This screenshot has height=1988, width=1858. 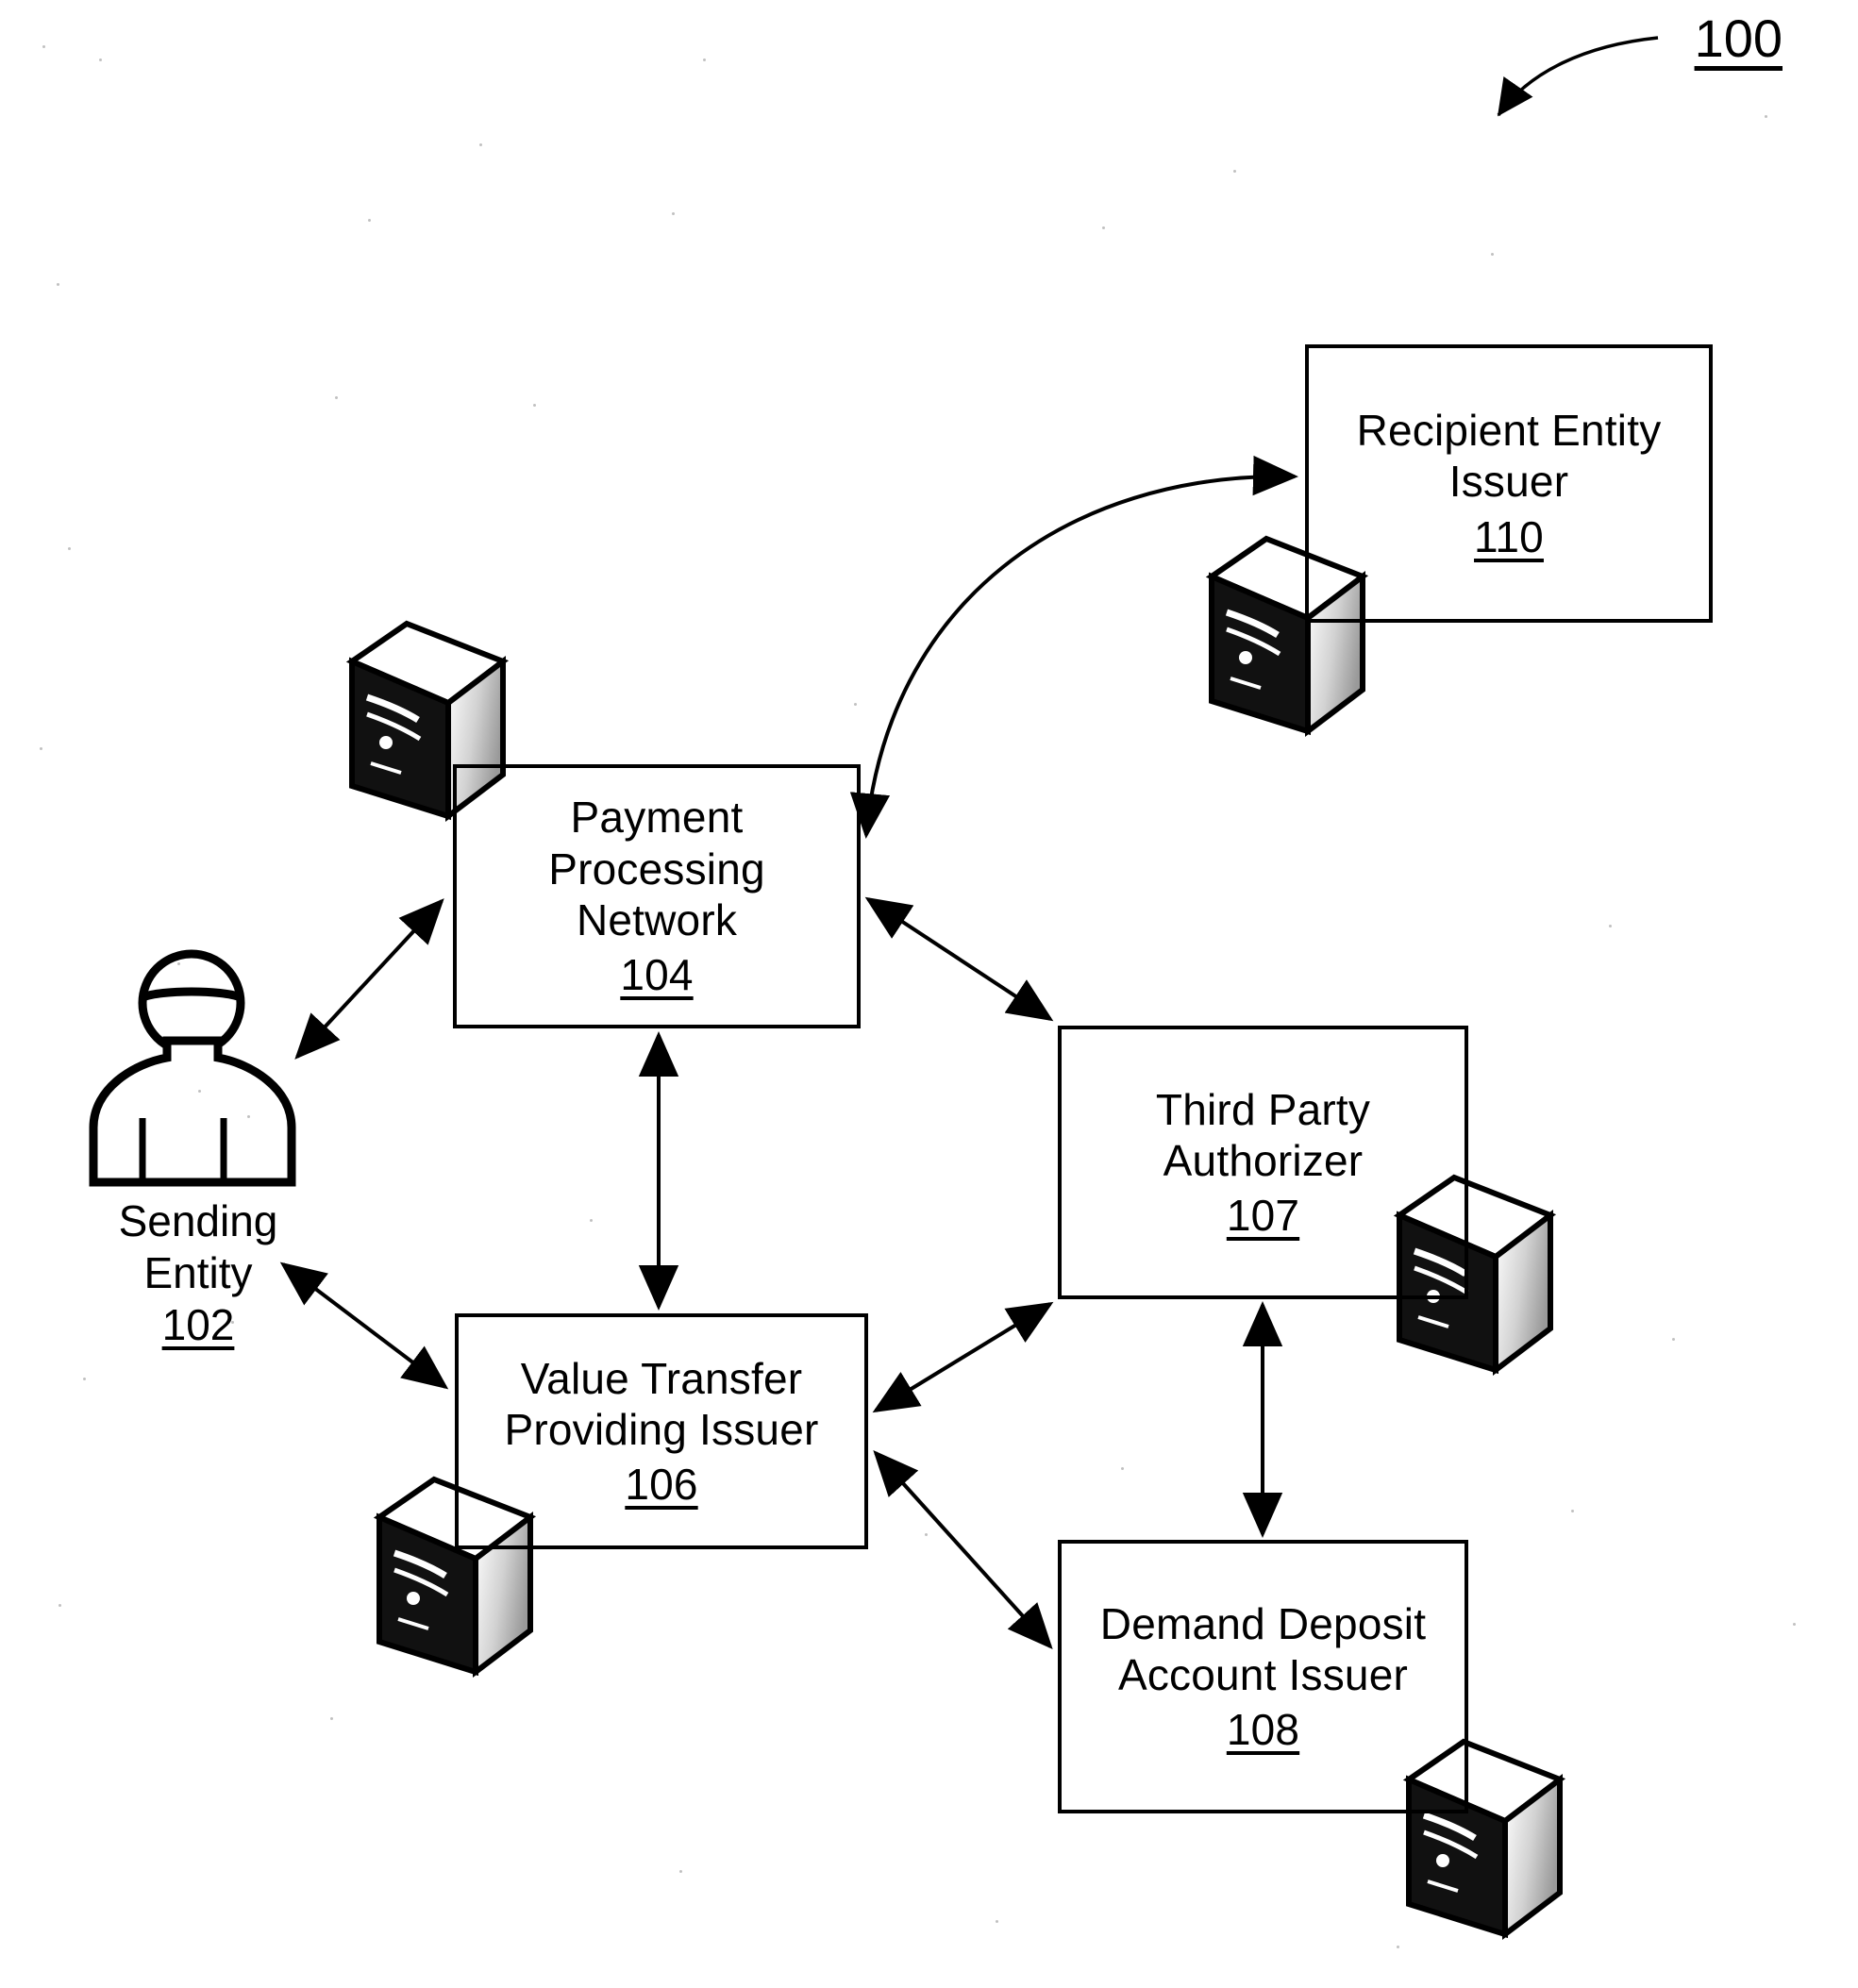 What do you see at coordinates (657, 975) in the screenshot?
I see `payment-processing-network-ref: 104` at bounding box center [657, 975].